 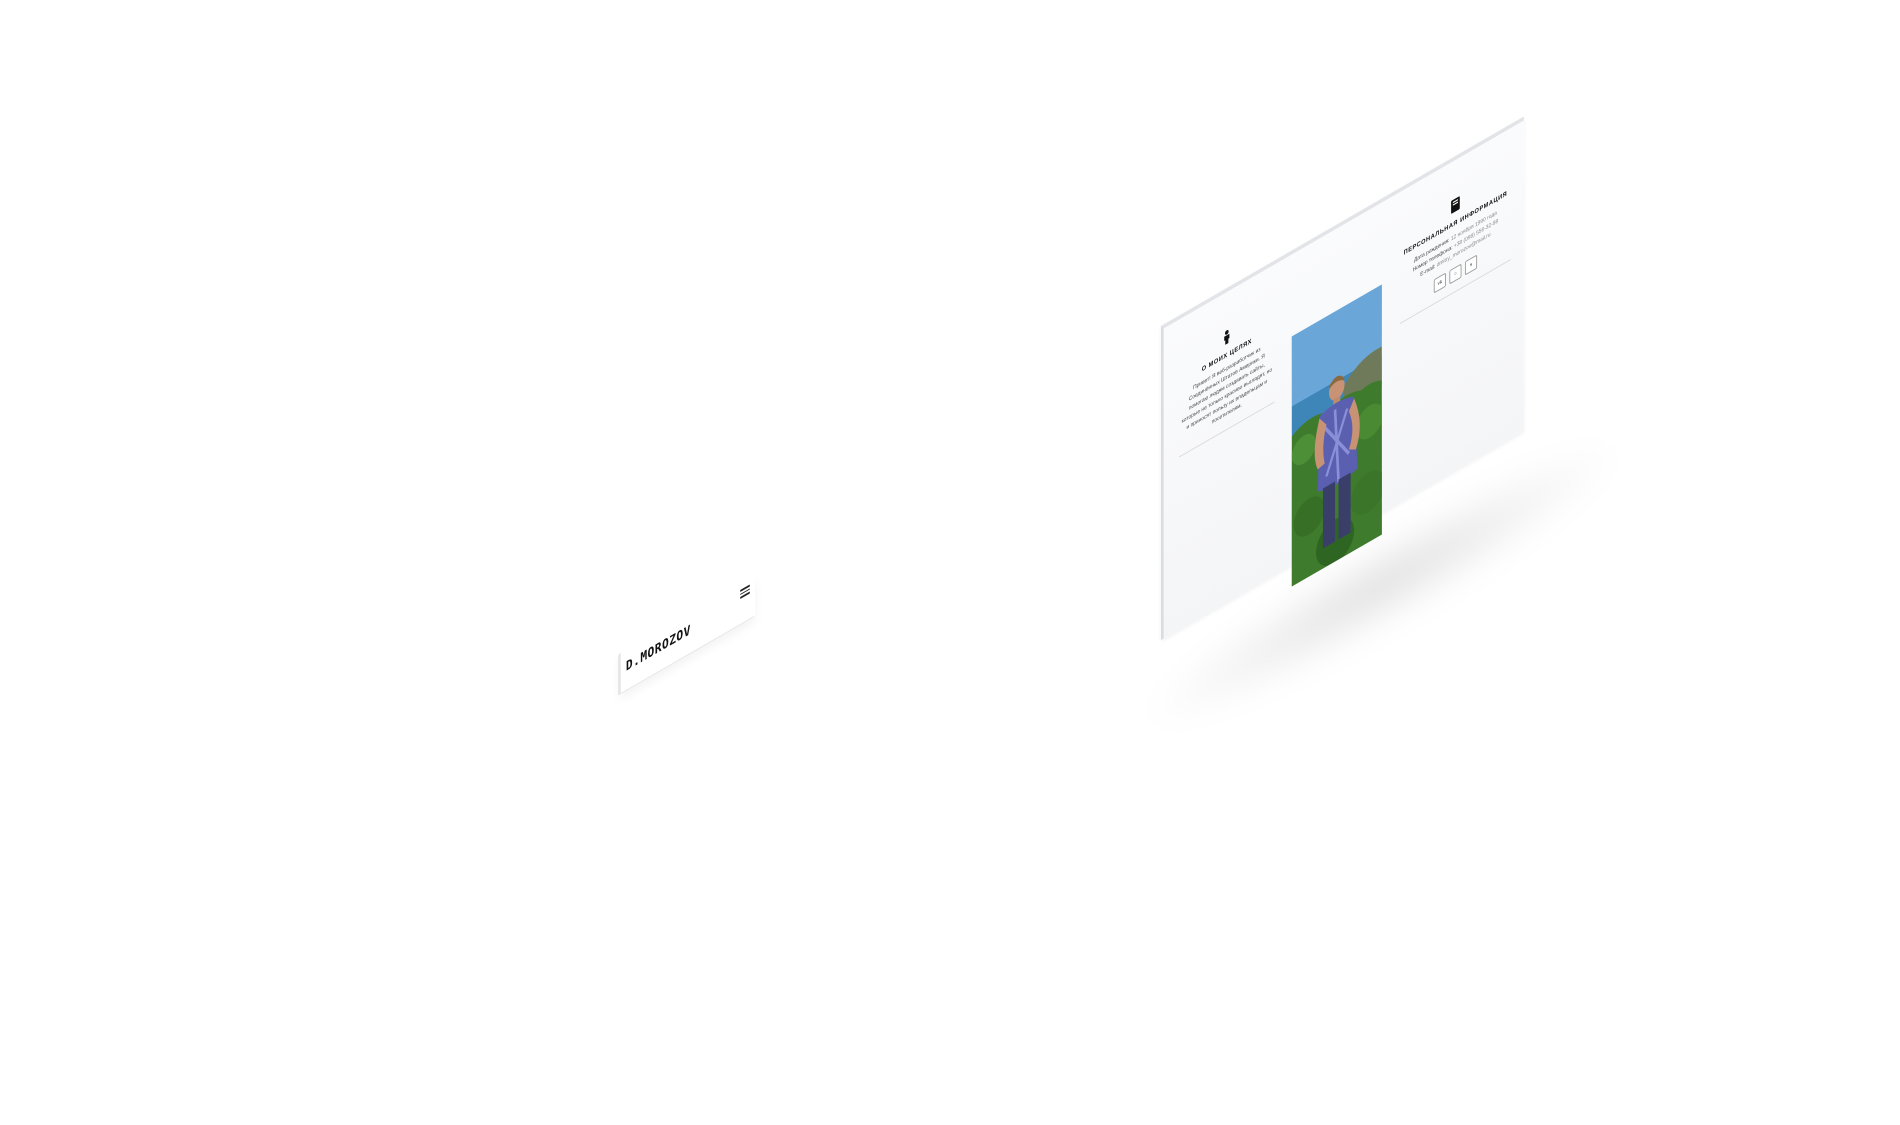 I want to click on github-icon: ○, so click(x=1455, y=274).